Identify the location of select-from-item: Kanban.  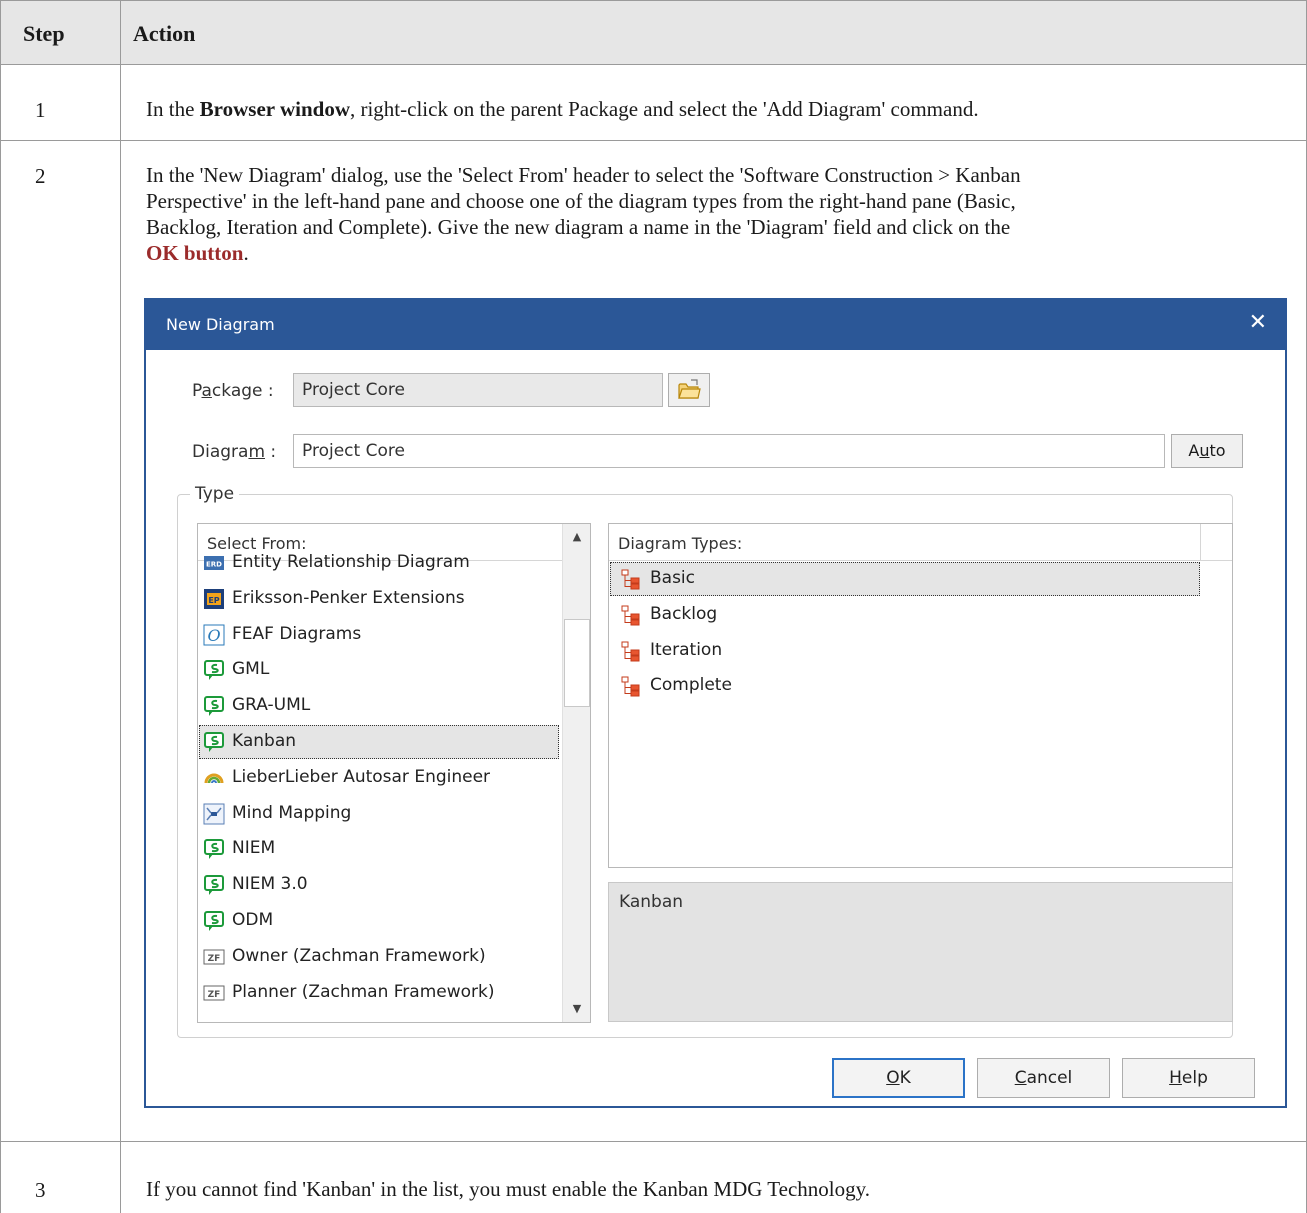
(379, 742).